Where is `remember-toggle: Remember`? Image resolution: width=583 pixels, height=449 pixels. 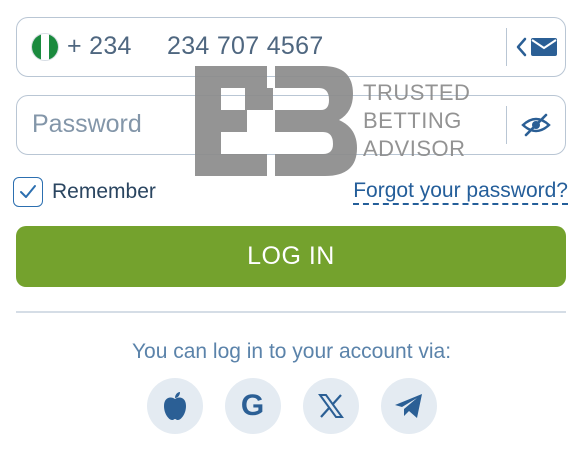
remember-toggle: Remember is located at coordinates (84, 192).